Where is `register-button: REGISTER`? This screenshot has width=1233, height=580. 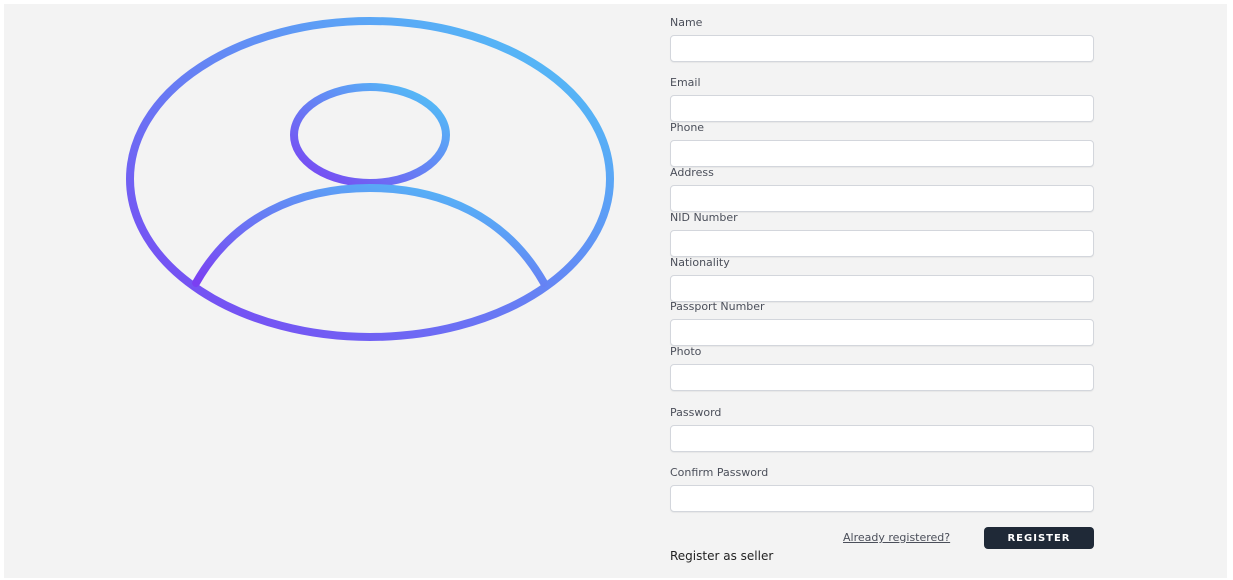
register-button: REGISTER is located at coordinates (1039, 538).